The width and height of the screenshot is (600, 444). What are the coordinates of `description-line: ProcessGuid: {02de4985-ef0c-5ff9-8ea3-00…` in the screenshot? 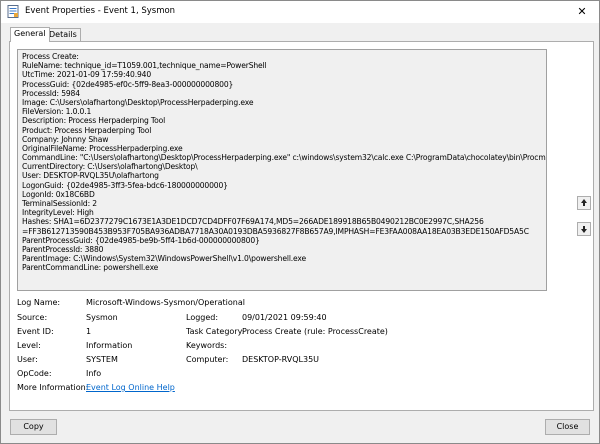 It's located at (128, 84).